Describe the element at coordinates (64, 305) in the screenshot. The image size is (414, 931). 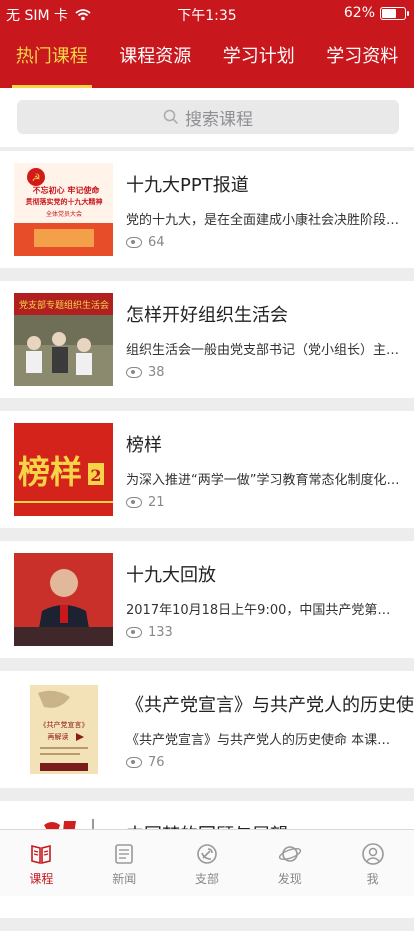
I see `thumb-banner-text: 党支部专题组织生活会` at that location.